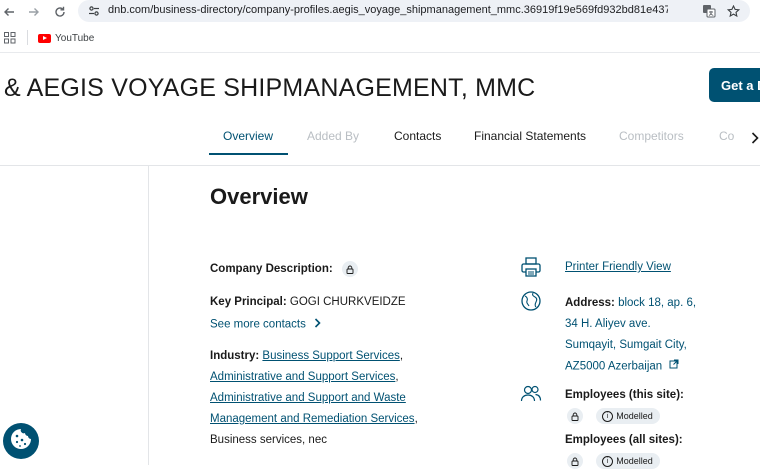 The height and width of the screenshot is (469, 760). What do you see at coordinates (259, 196) in the screenshot?
I see `overview-heading: Overview` at bounding box center [259, 196].